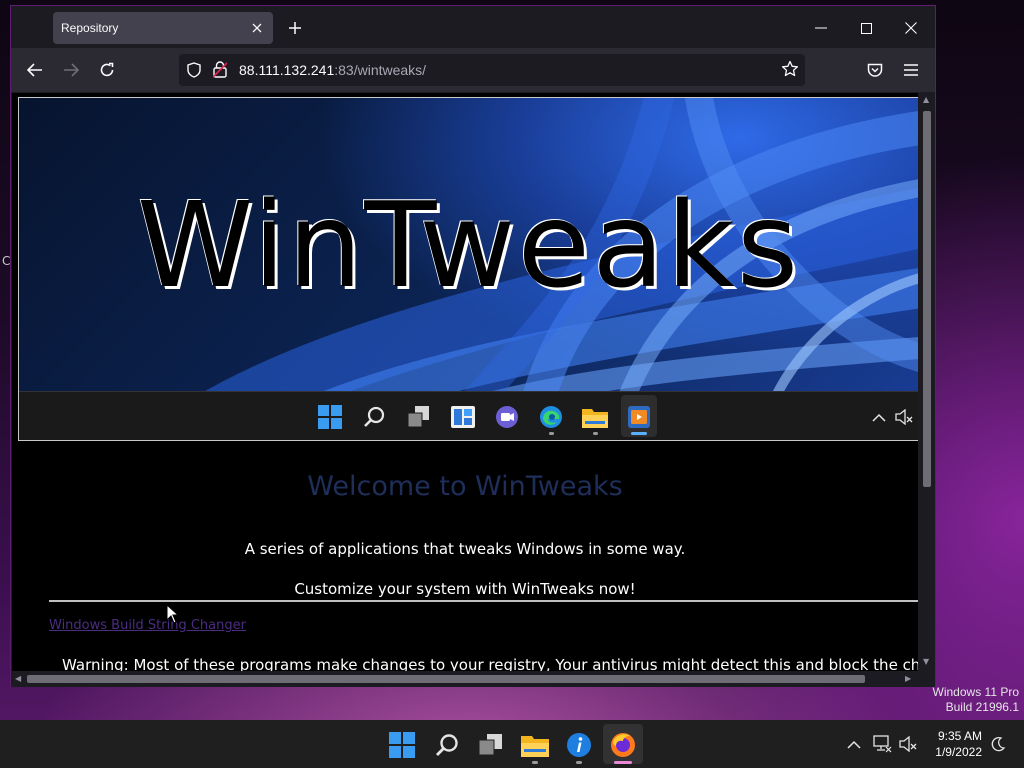  I want to click on bookmark-star-icon, so click(790, 71).